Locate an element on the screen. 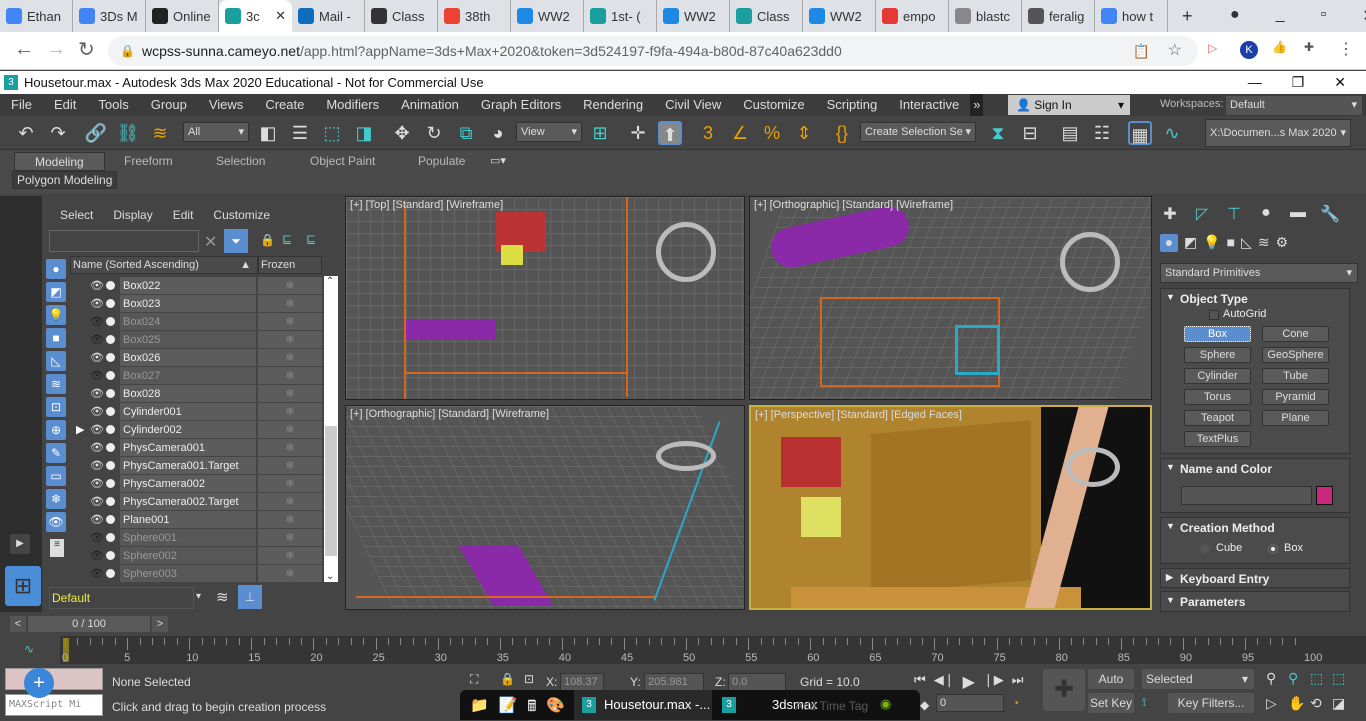 Image resolution: width=1366 pixels, height=721 pixels. menu-item: Customize is located at coordinates (773, 105).